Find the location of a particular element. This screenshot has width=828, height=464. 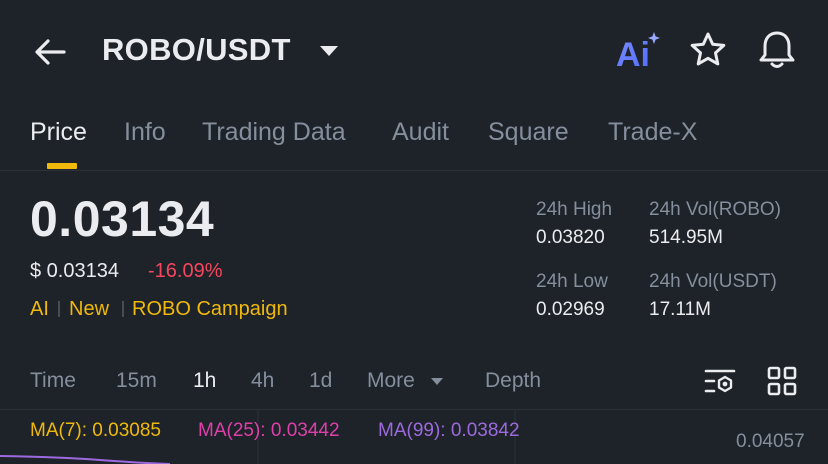

stat-24h-low-value: 0.02969 is located at coordinates (570, 309).